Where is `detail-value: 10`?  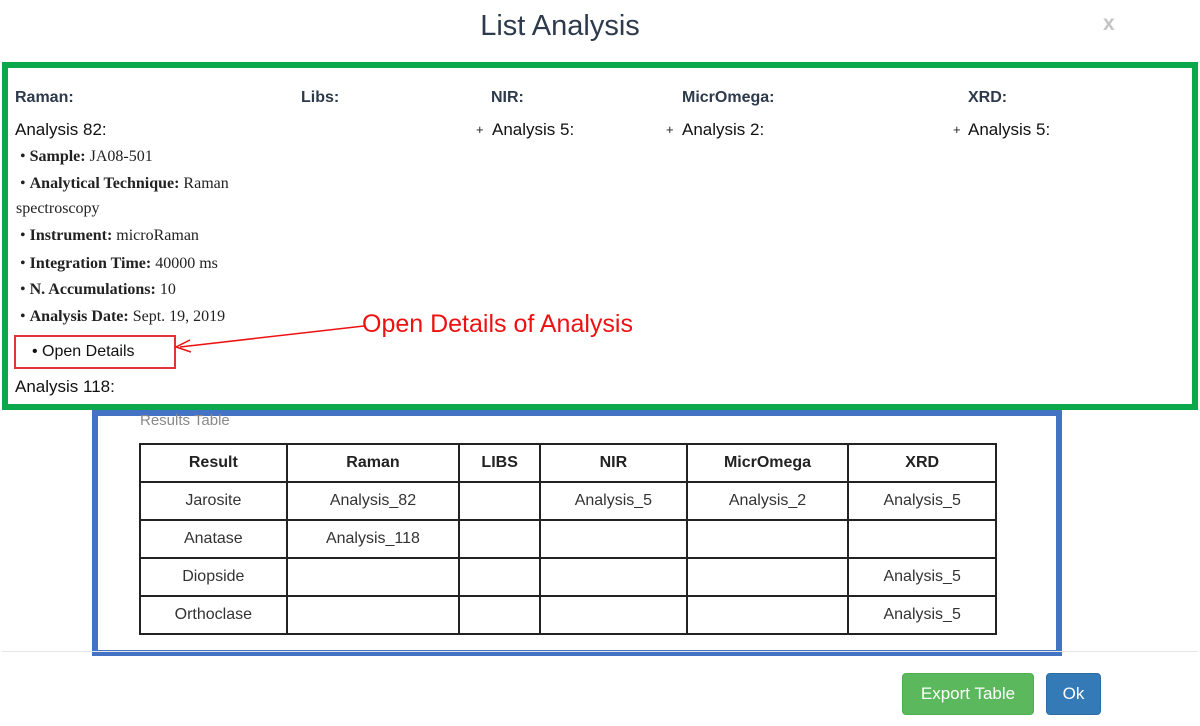 detail-value: 10 is located at coordinates (167, 289).